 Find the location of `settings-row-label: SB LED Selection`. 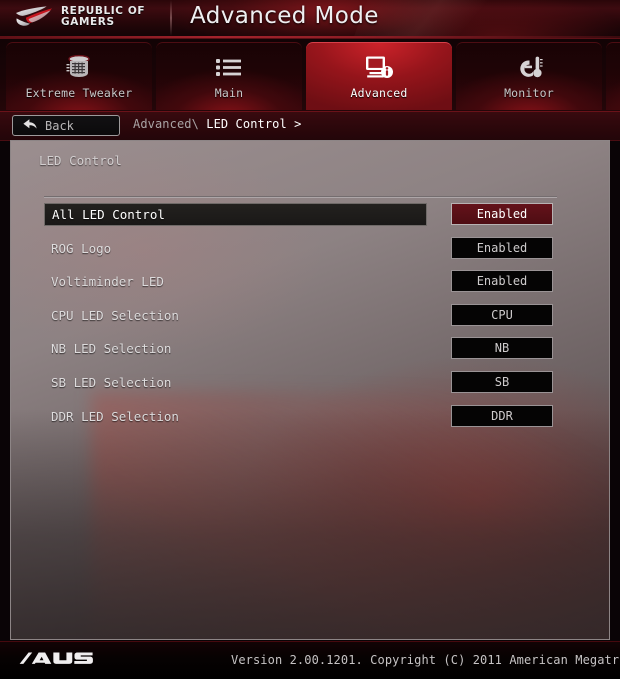

settings-row-label: SB LED Selection is located at coordinates (235, 382).